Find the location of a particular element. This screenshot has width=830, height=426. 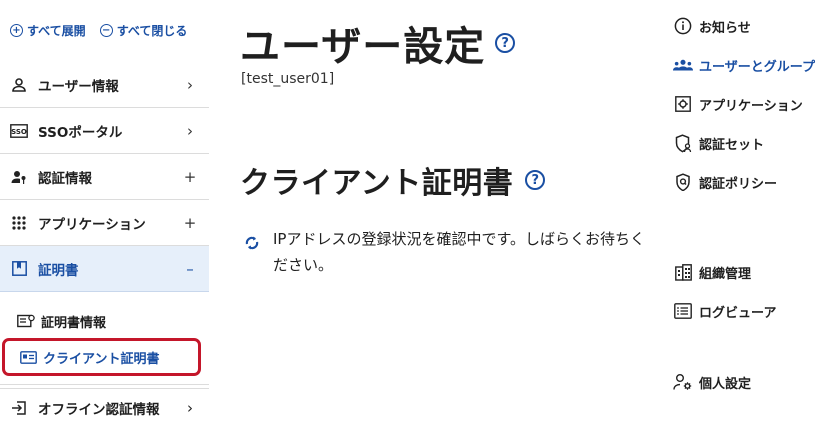

certificates-submenu: 証明書情報 クライアント証明書 is located at coordinates (104, 338).